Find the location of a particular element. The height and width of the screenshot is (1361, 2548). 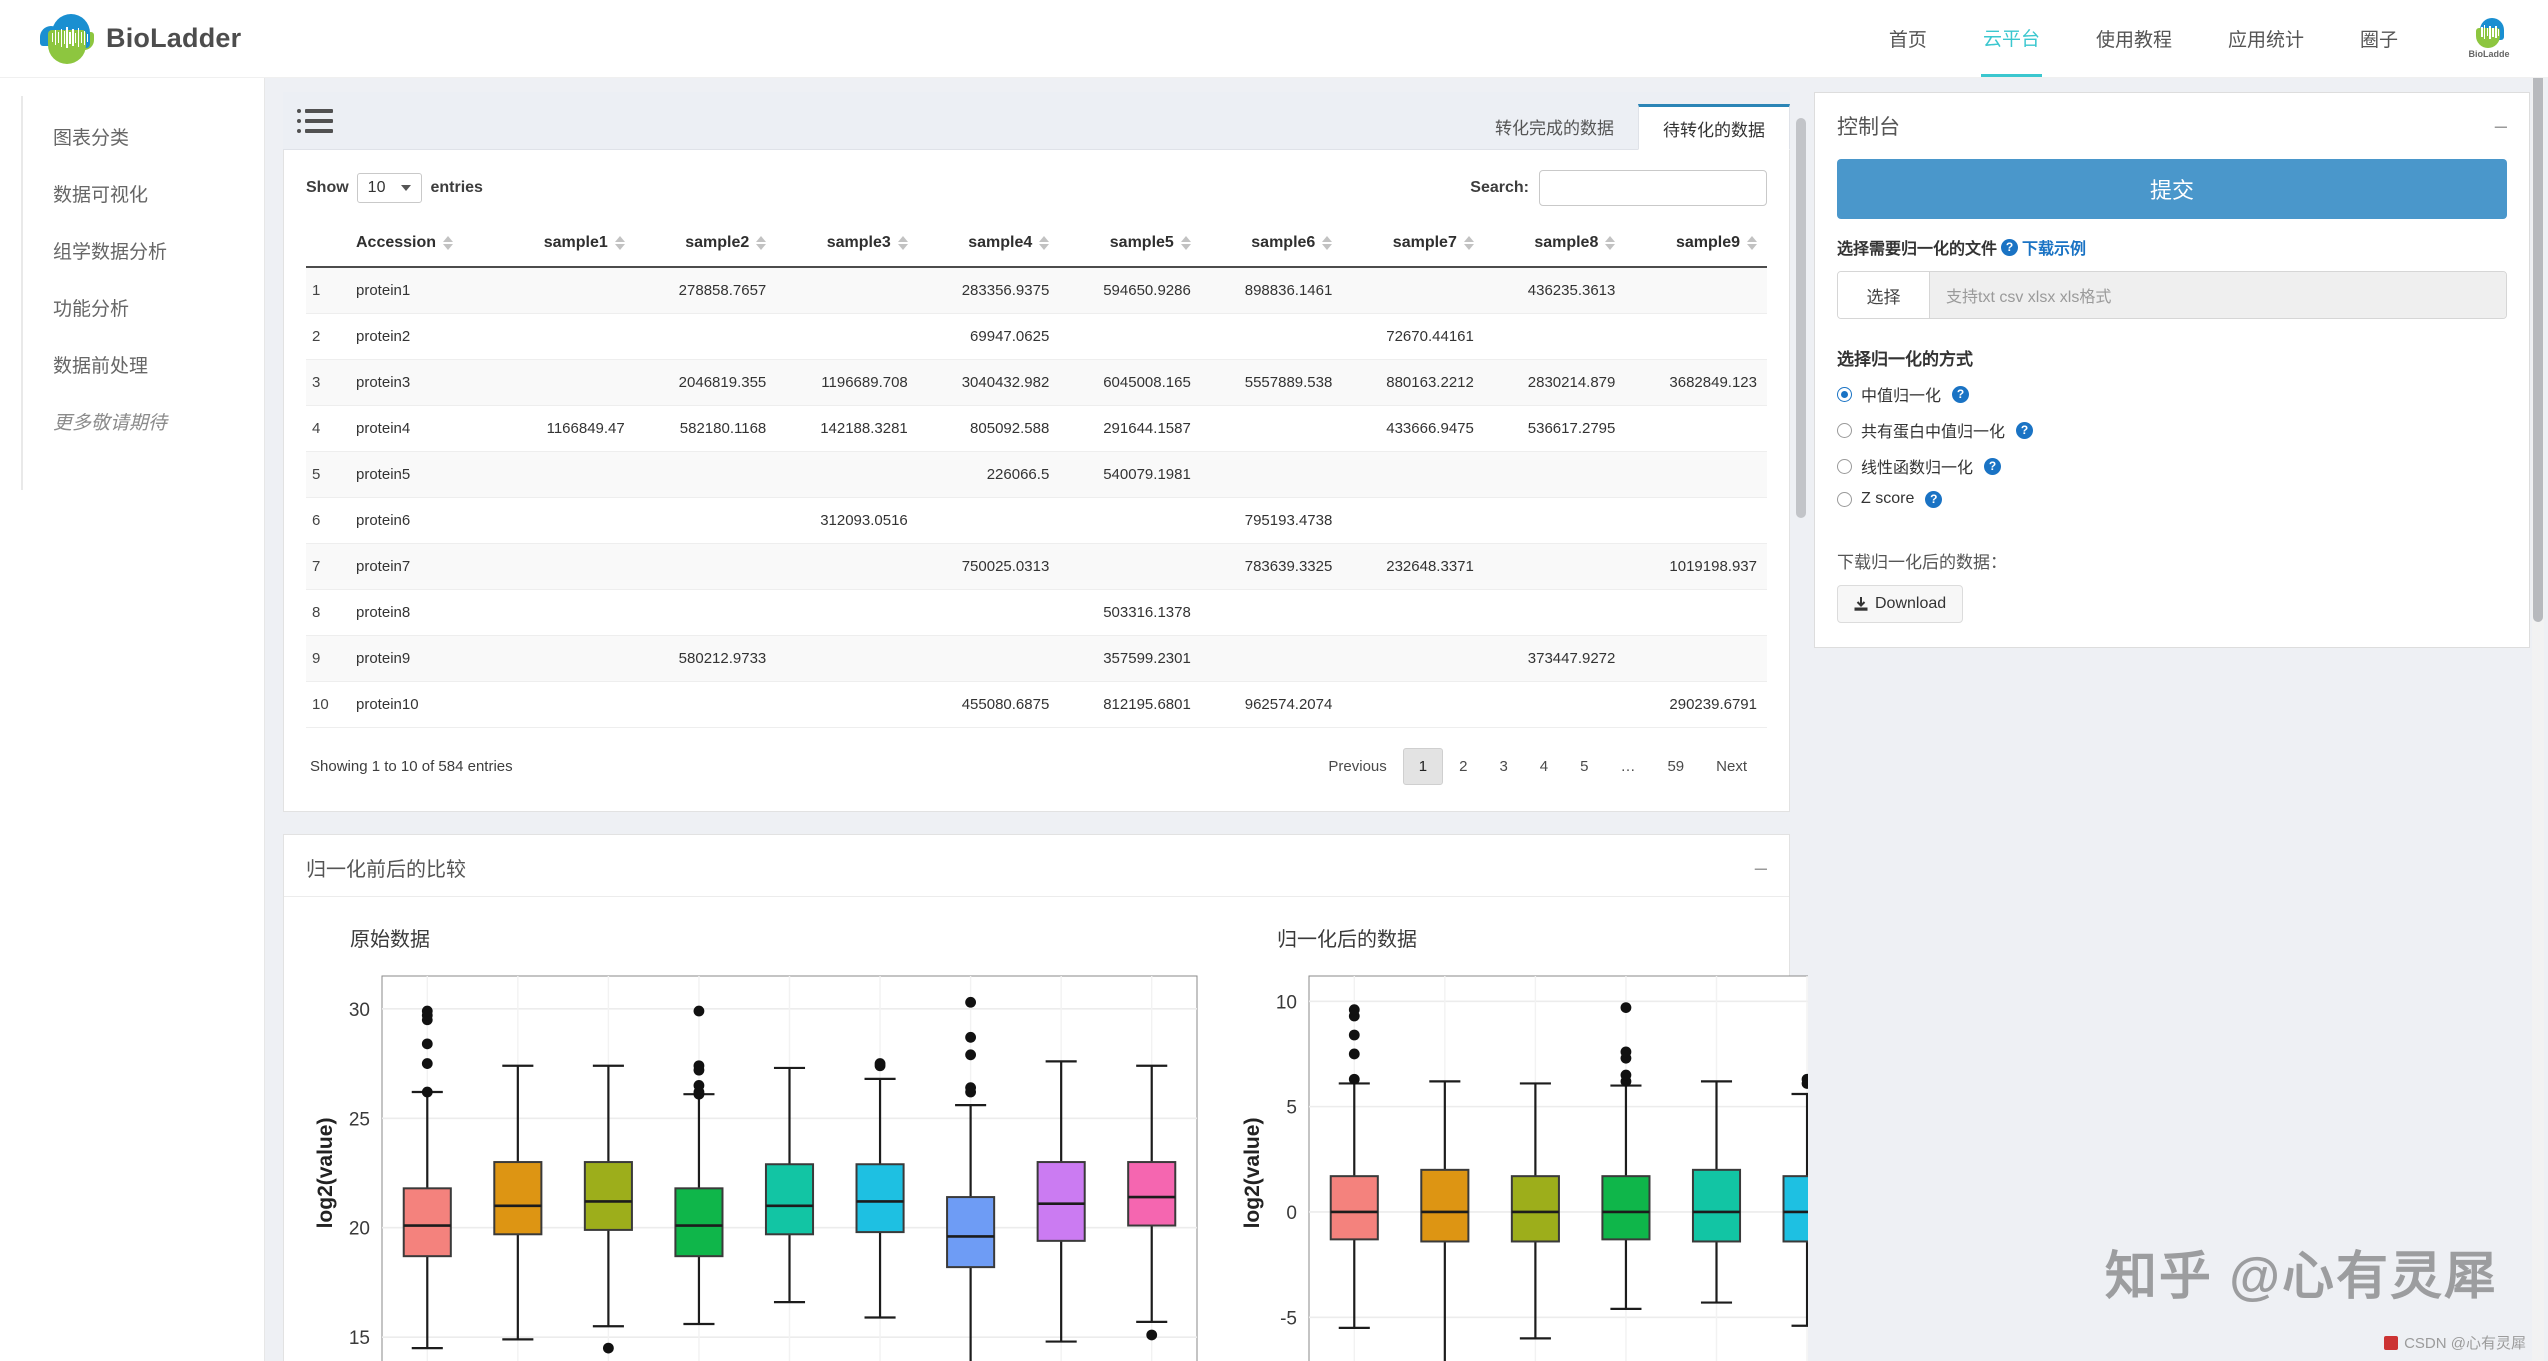

column-sample3: sample3 is located at coordinates (847, 248).